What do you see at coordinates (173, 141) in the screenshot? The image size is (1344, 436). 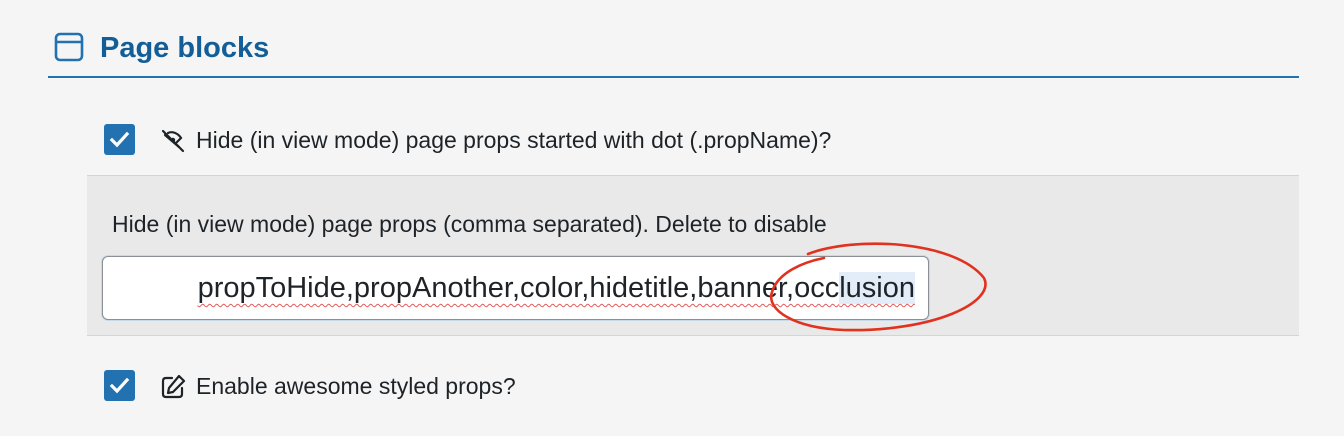 I see `hidden-eye-slash-icon` at bounding box center [173, 141].